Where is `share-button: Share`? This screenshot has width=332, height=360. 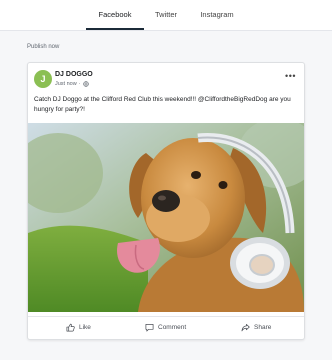 share-button: Share is located at coordinates (256, 327).